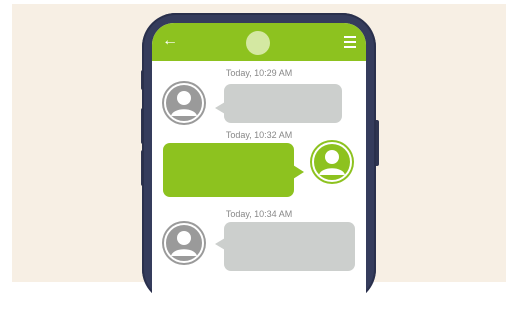  What do you see at coordinates (259, 135) in the screenshot?
I see `message-timestamp: Today, 10:32 AM` at bounding box center [259, 135].